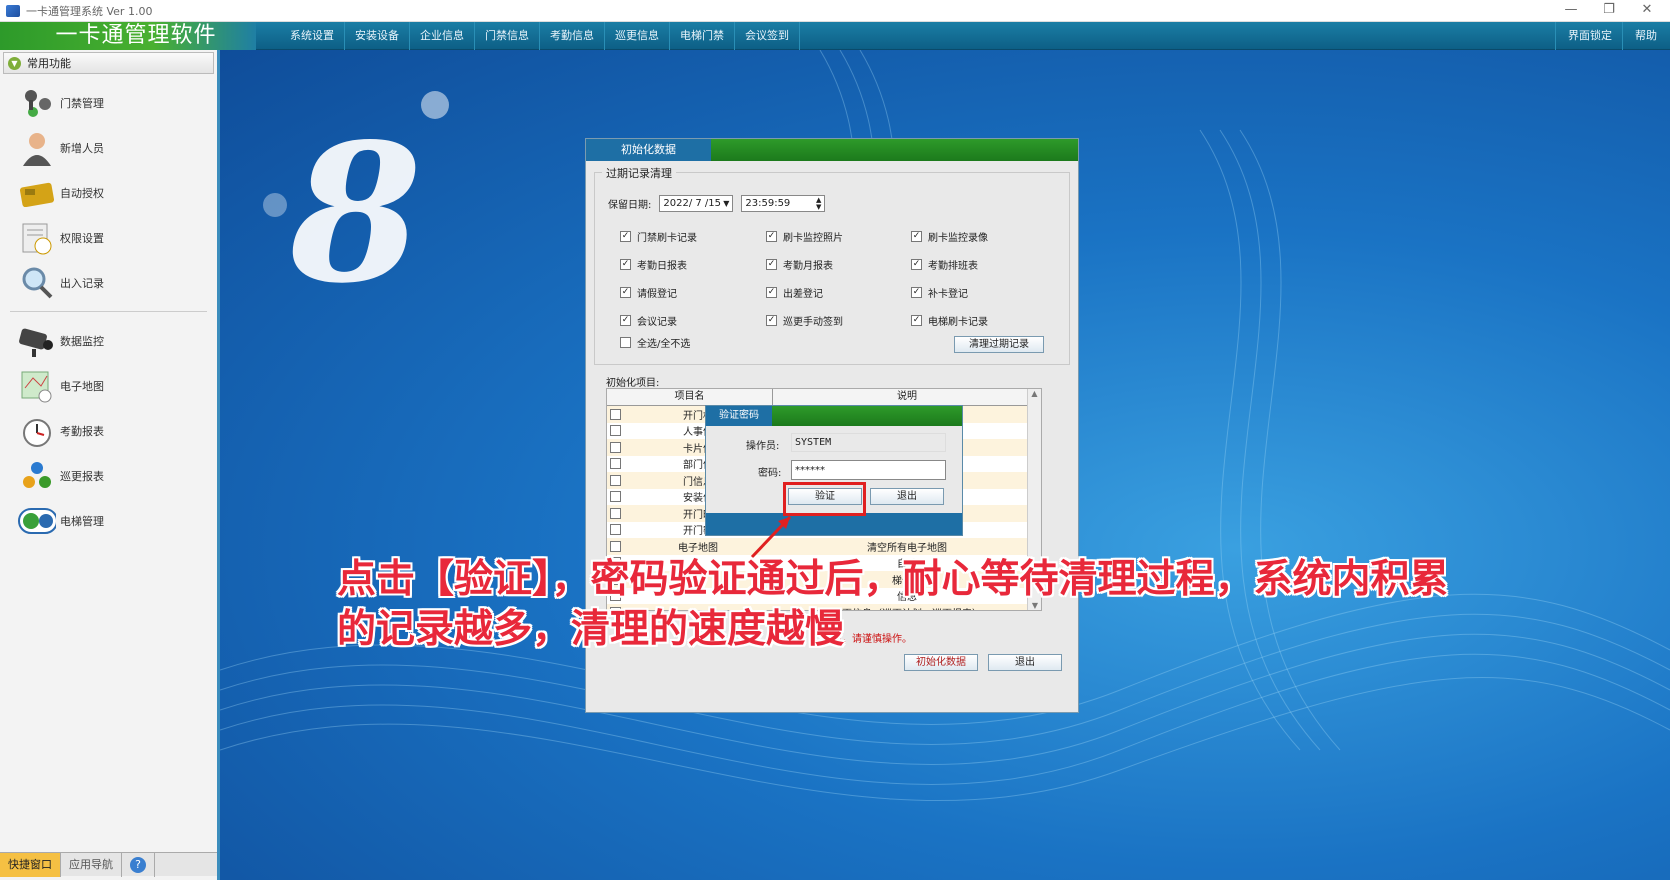 The height and width of the screenshot is (880, 1670). What do you see at coordinates (653, 264) in the screenshot?
I see `checkbox-item: ✓ 考勤日报表` at bounding box center [653, 264].